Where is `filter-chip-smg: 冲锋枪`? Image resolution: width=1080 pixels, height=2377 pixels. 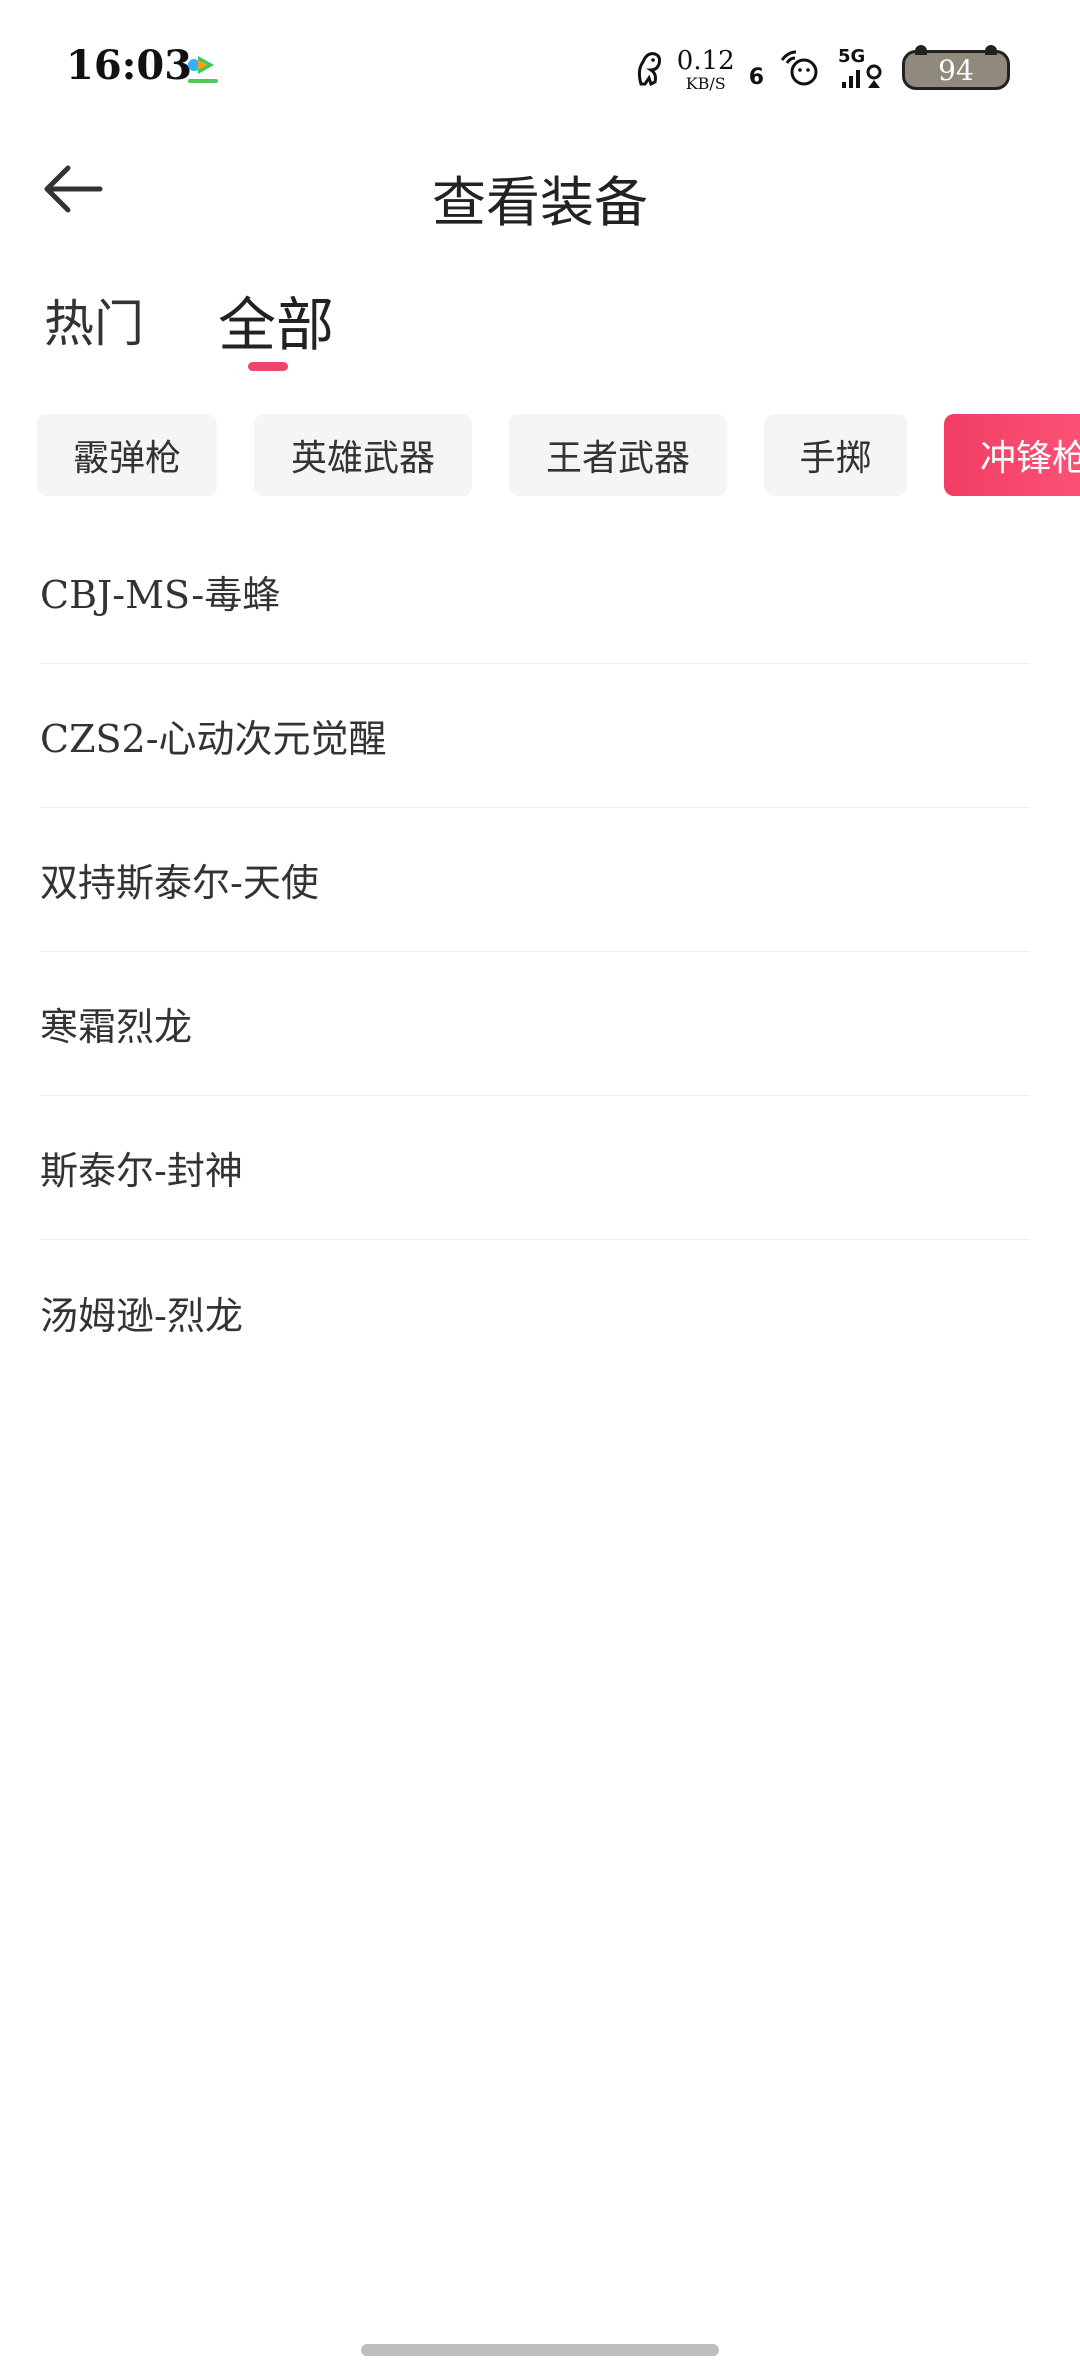
filter-chip-smg: 冲锋枪 is located at coordinates (1012, 455).